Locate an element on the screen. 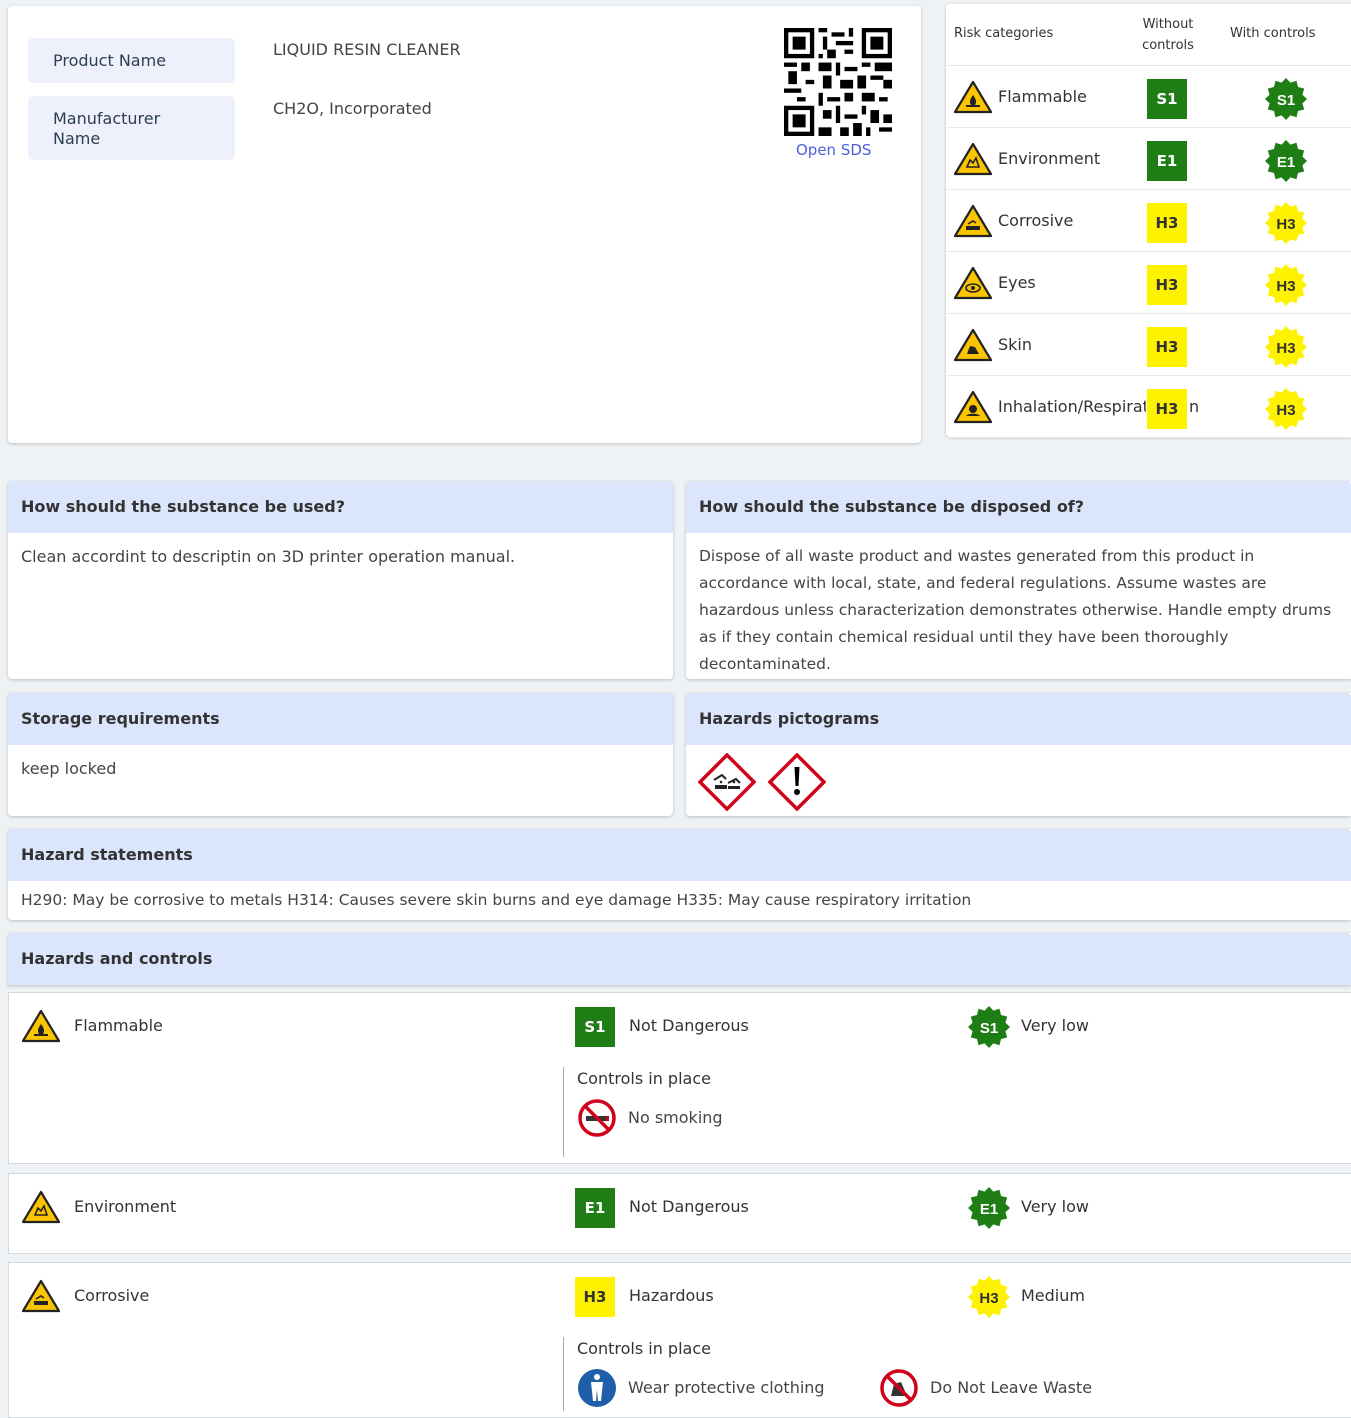 This screenshot has width=1351, height=1418. with-controls-badge: S1 is located at coordinates (989, 1027).